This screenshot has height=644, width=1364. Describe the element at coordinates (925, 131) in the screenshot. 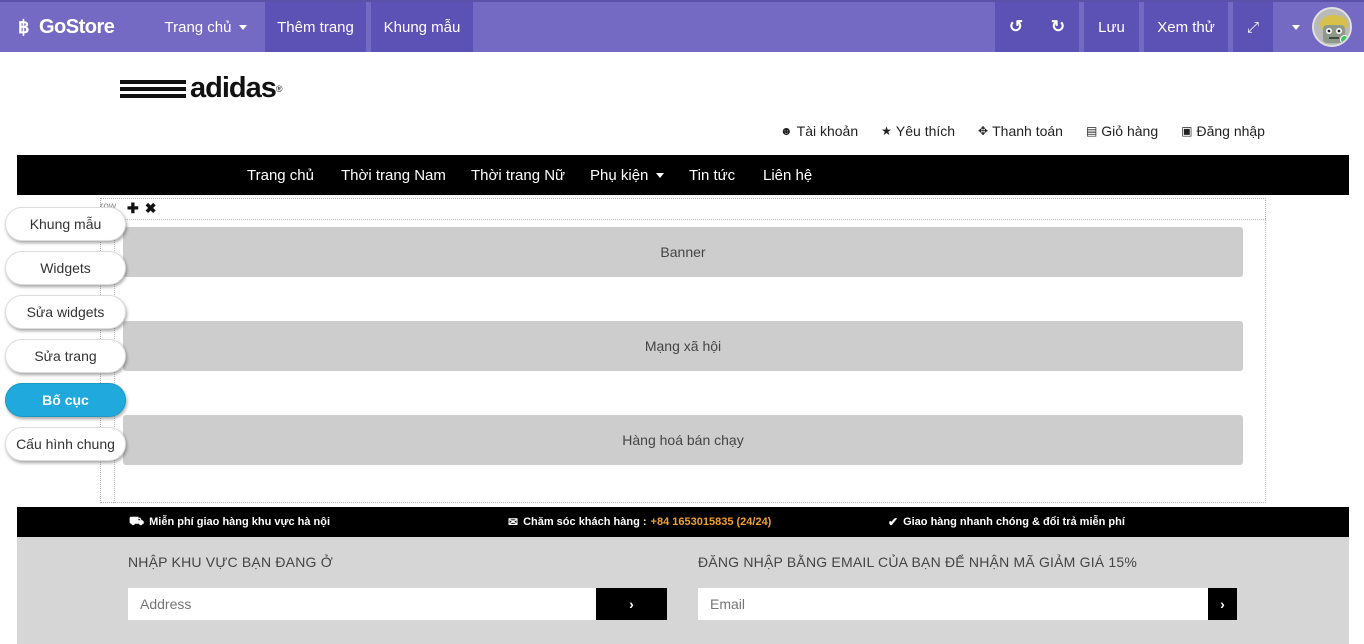

I see `wishlist-link-label: Yêu thích` at that location.